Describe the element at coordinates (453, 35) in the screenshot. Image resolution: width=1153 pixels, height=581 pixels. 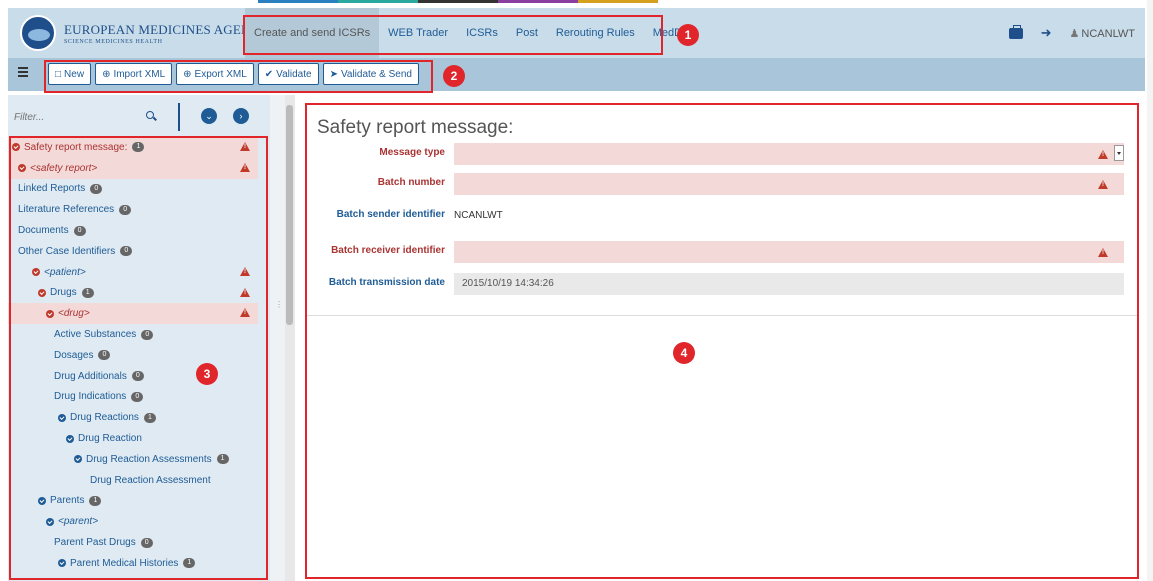
I see `annotation-box-nav` at that location.